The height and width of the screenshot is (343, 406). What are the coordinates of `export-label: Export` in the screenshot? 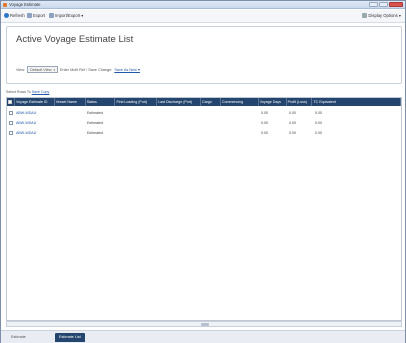 It's located at (39, 15).